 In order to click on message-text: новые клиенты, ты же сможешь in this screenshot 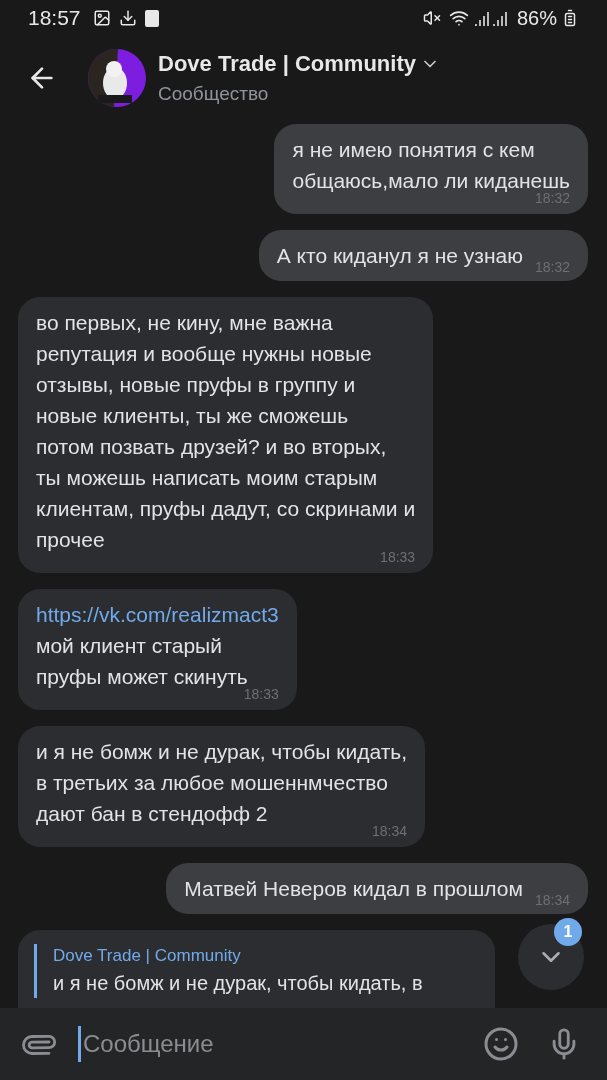, I will do `click(193, 416)`.